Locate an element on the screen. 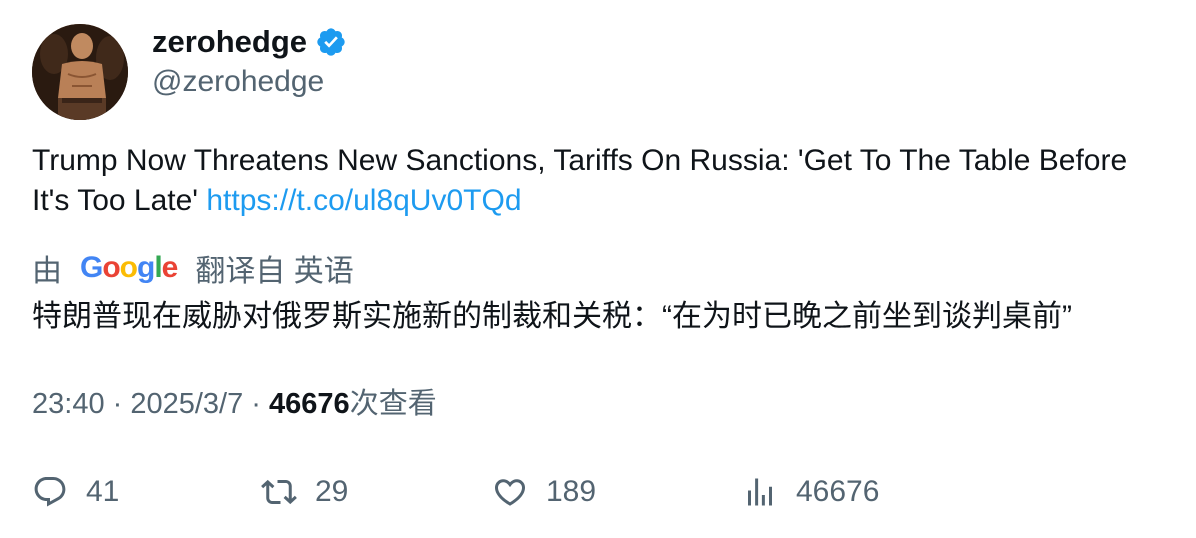 The width and height of the screenshot is (1196, 538). tweet-date: 2025/3/7 is located at coordinates (186, 404).